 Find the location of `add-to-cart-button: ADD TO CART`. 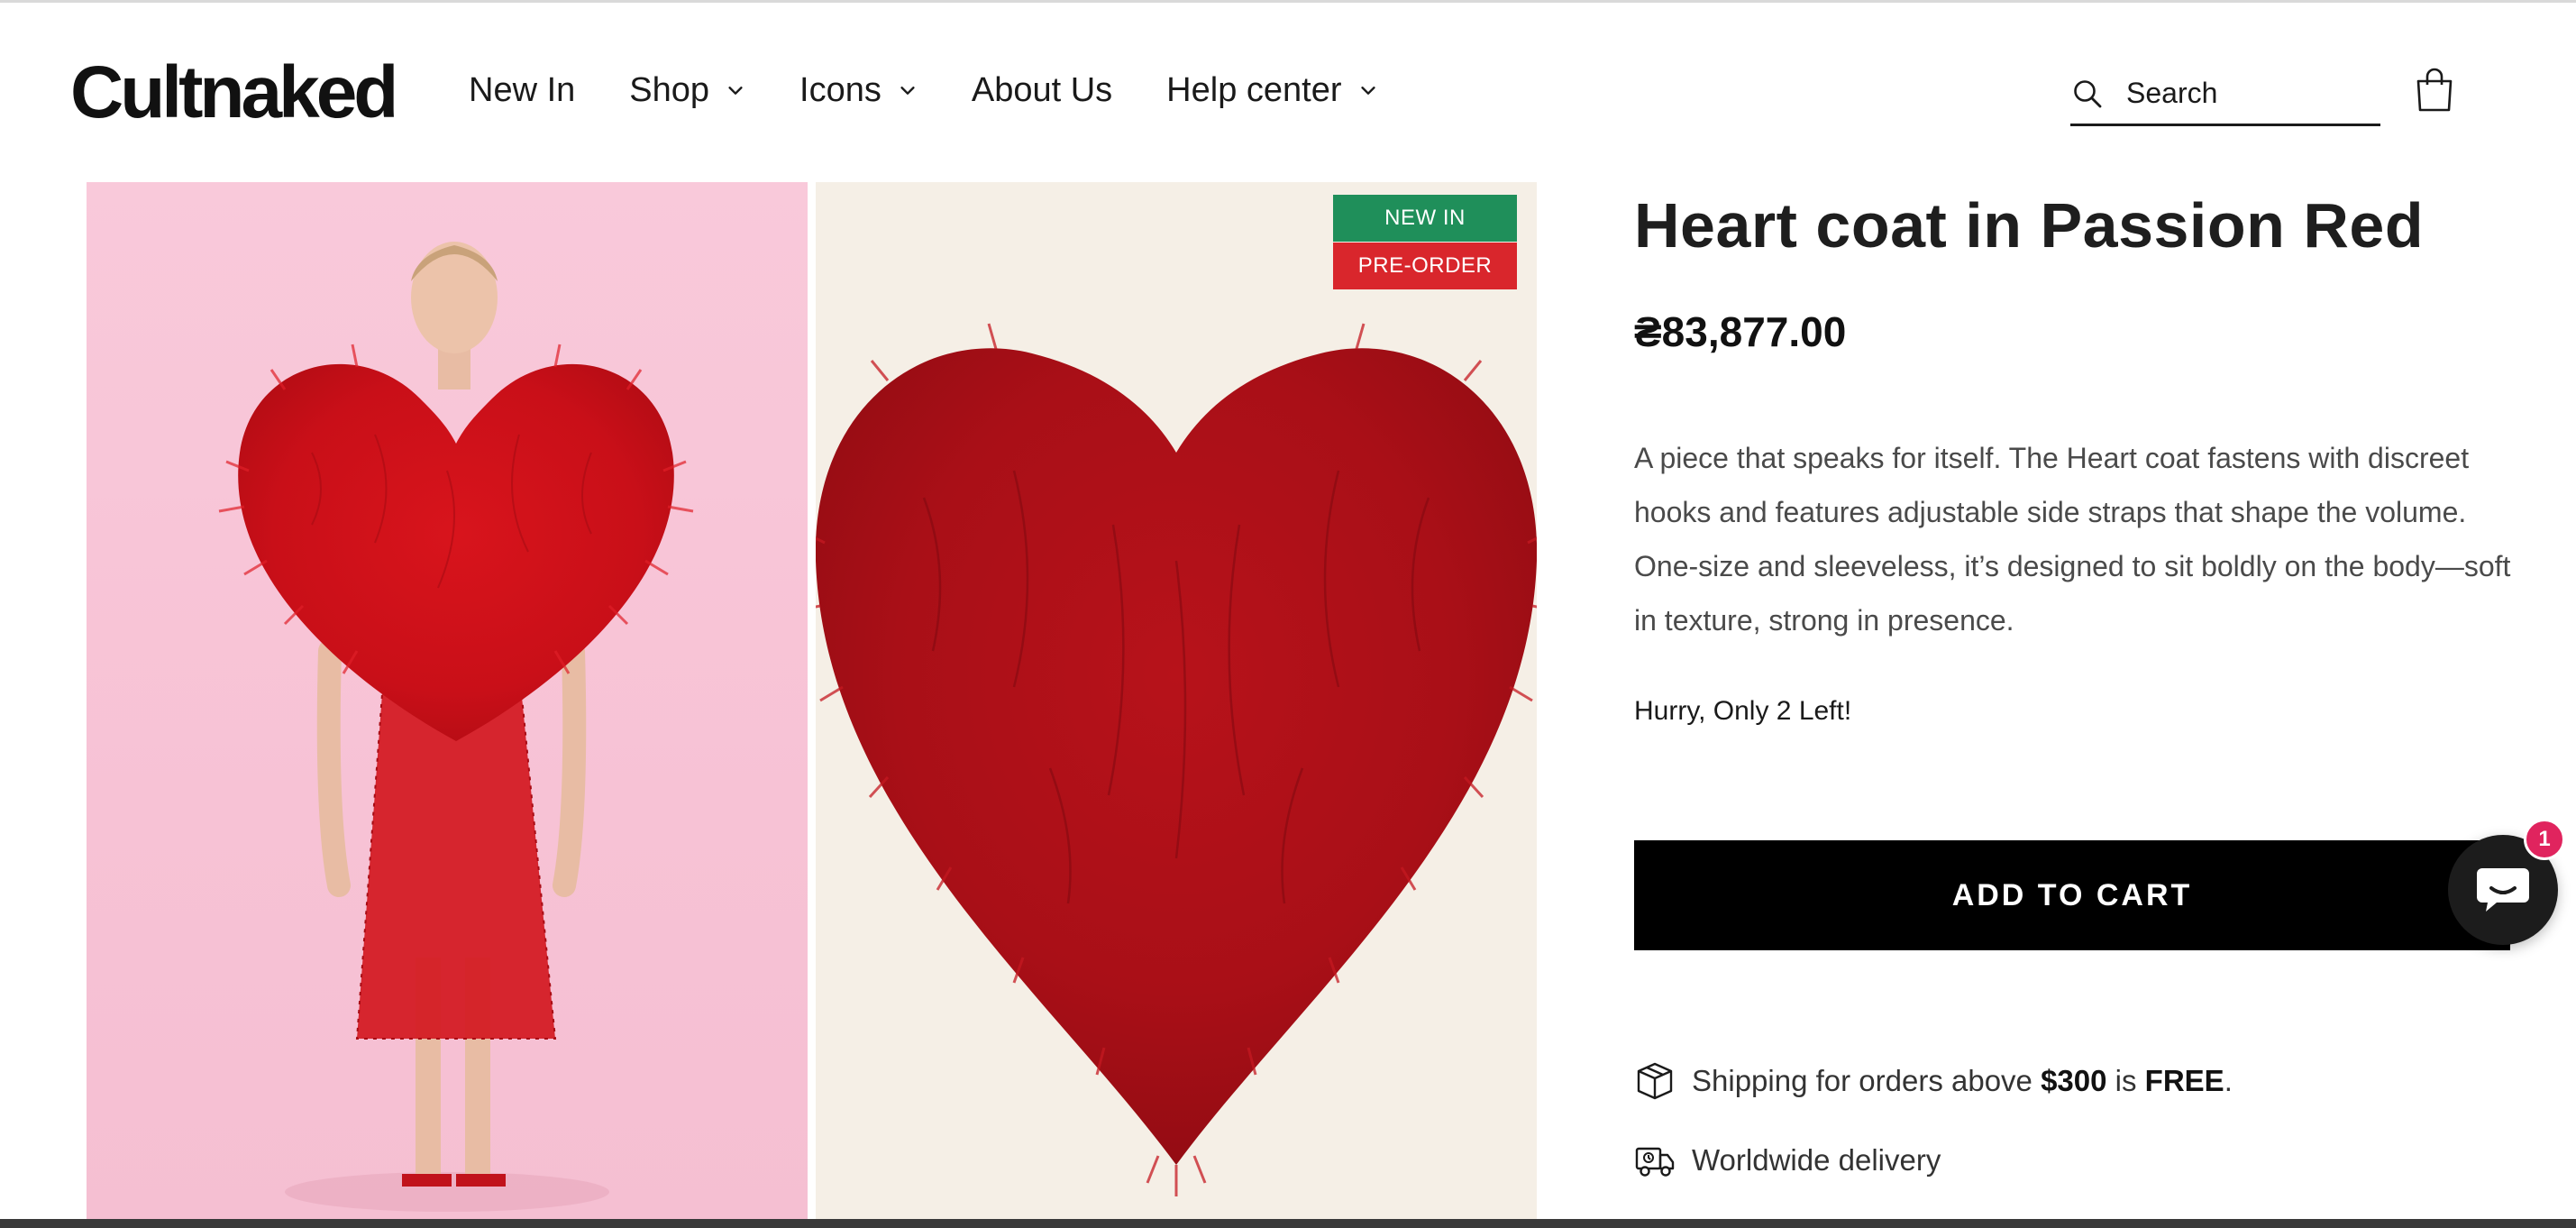

add-to-cart-button: ADD TO CART is located at coordinates (2072, 895).